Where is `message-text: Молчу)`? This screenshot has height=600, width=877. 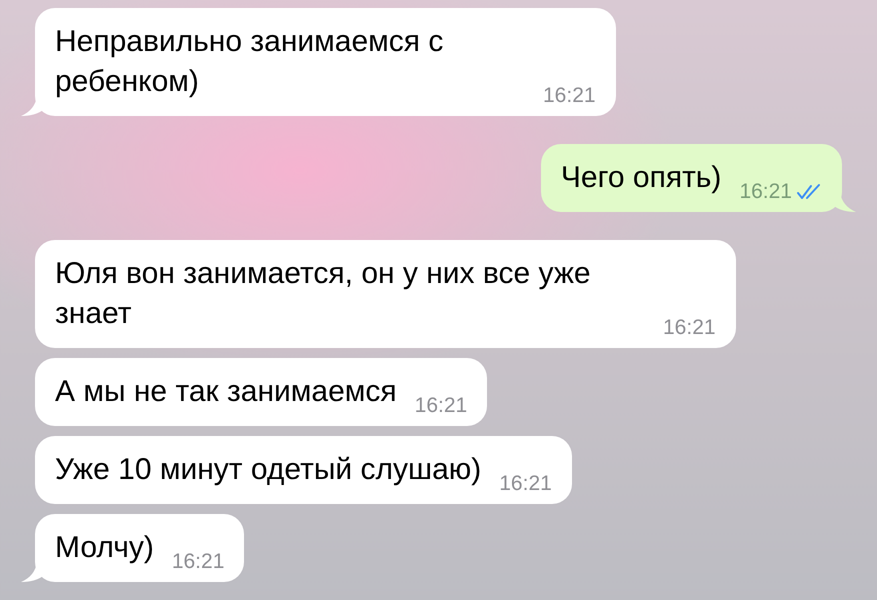
message-text: Молчу) is located at coordinates (104, 548).